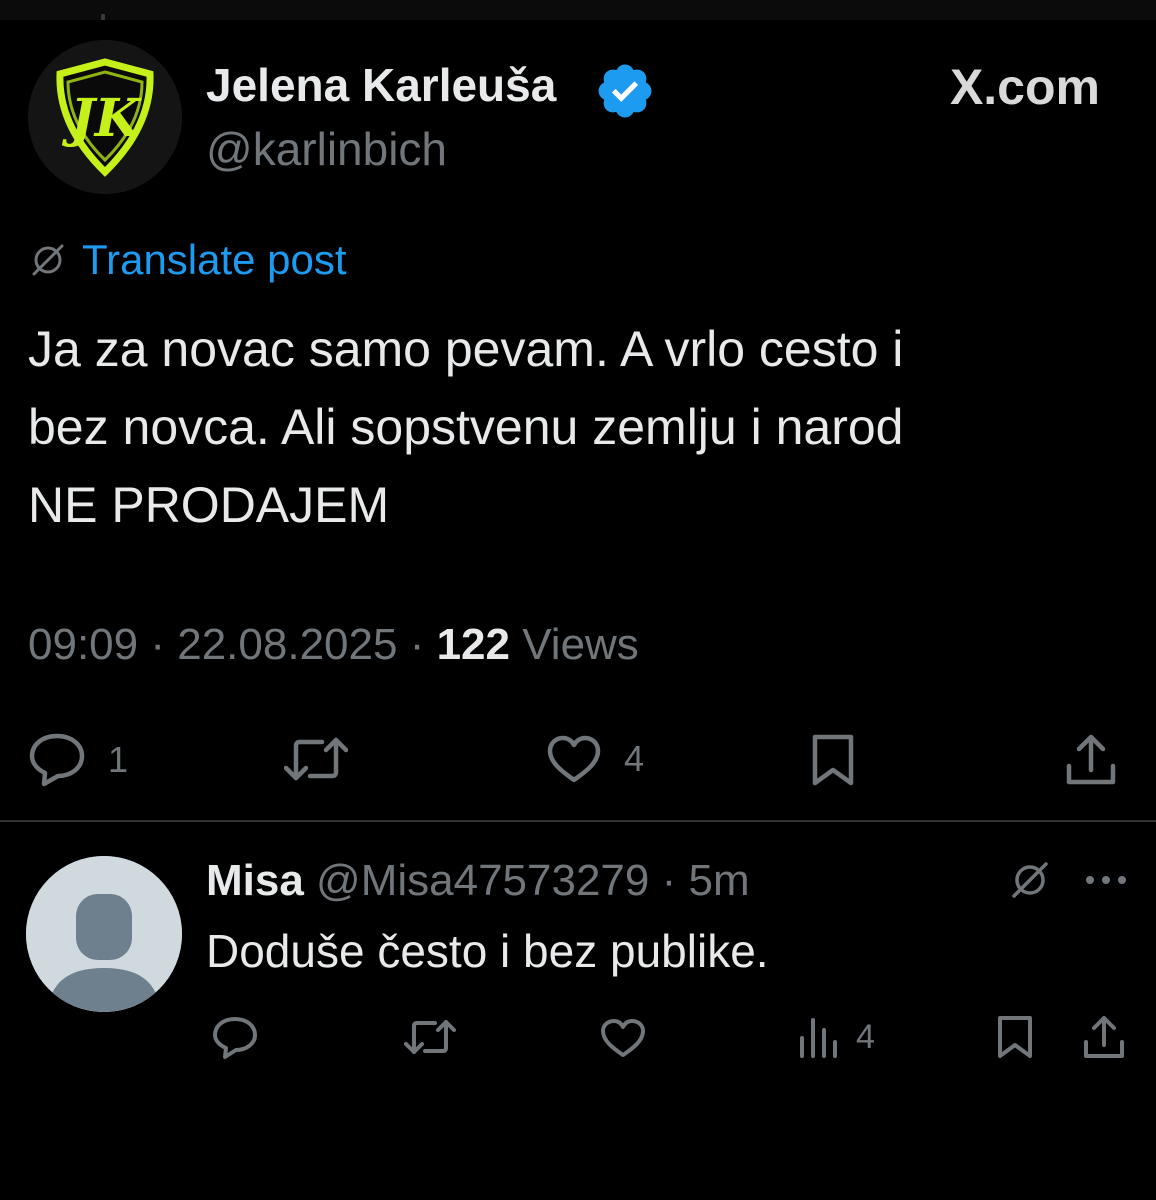  What do you see at coordinates (466, 349) in the screenshot?
I see `post-text-line: Ja za novac samo pevam. A vrlo cesto i` at bounding box center [466, 349].